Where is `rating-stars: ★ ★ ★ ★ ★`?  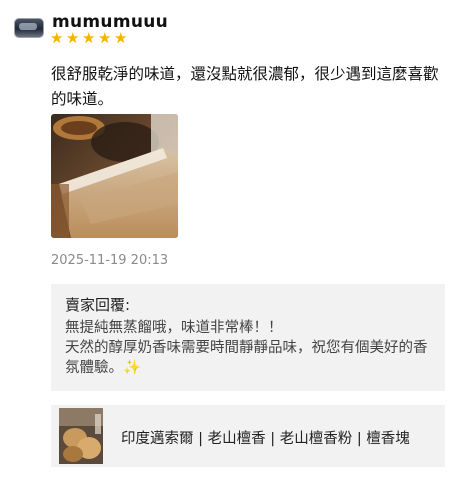
rating-stars: ★ ★ ★ ★ ★ is located at coordinates (89, 38).